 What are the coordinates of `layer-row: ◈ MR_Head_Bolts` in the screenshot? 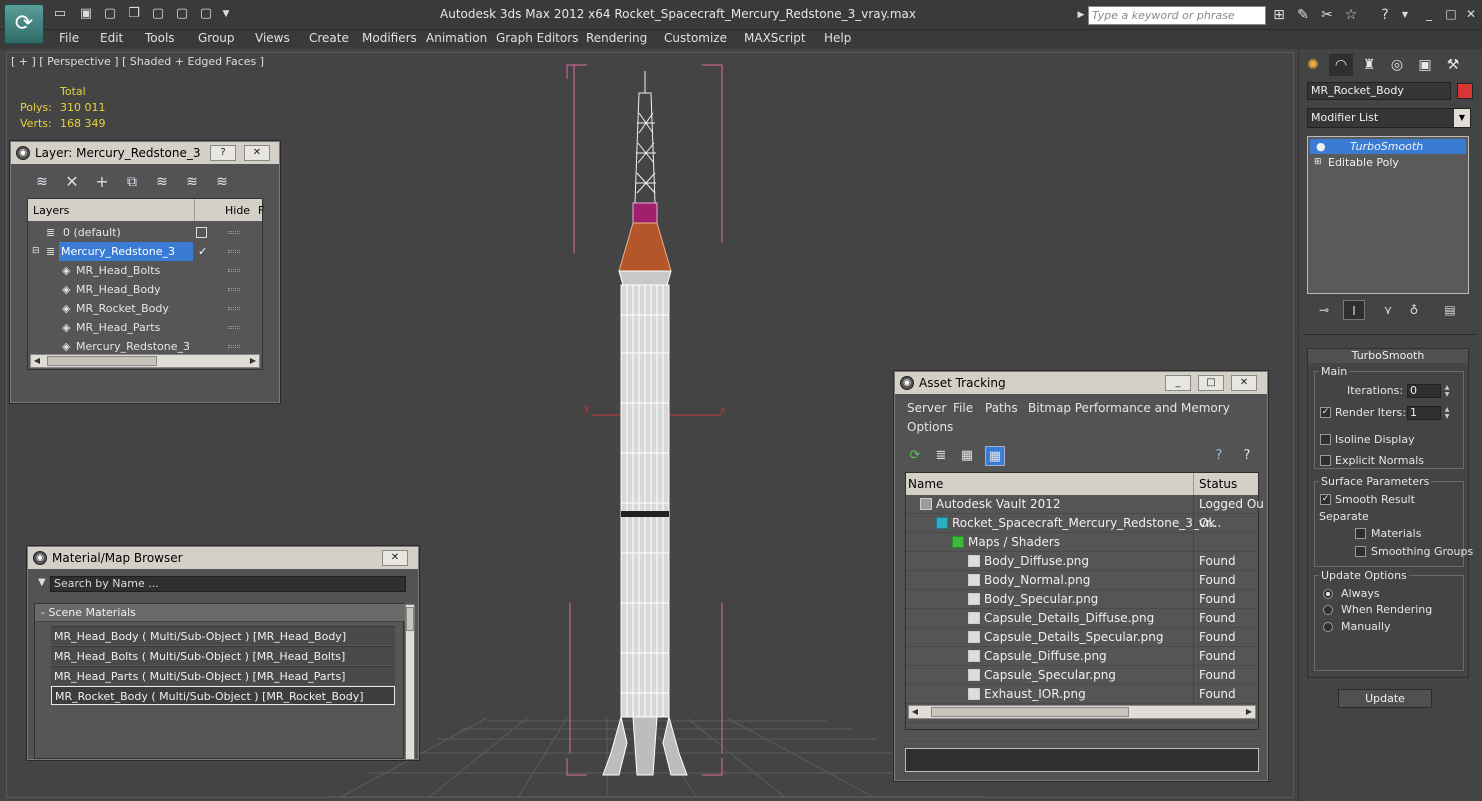 It's located at (145, 270).